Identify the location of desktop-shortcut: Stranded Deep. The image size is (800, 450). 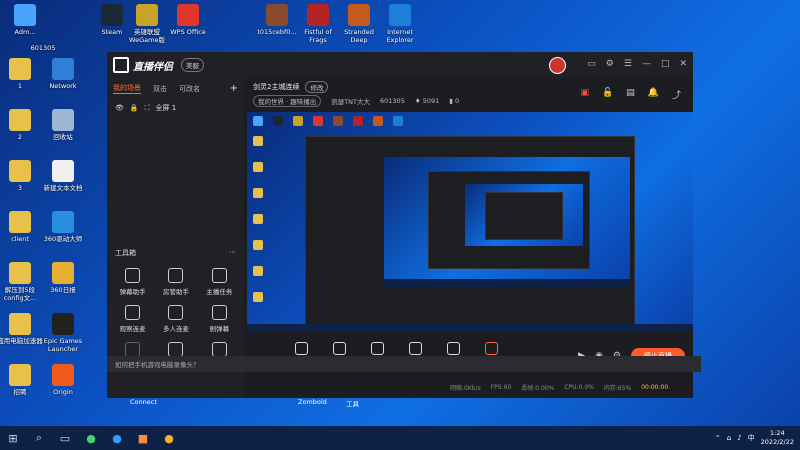
(359, 24).